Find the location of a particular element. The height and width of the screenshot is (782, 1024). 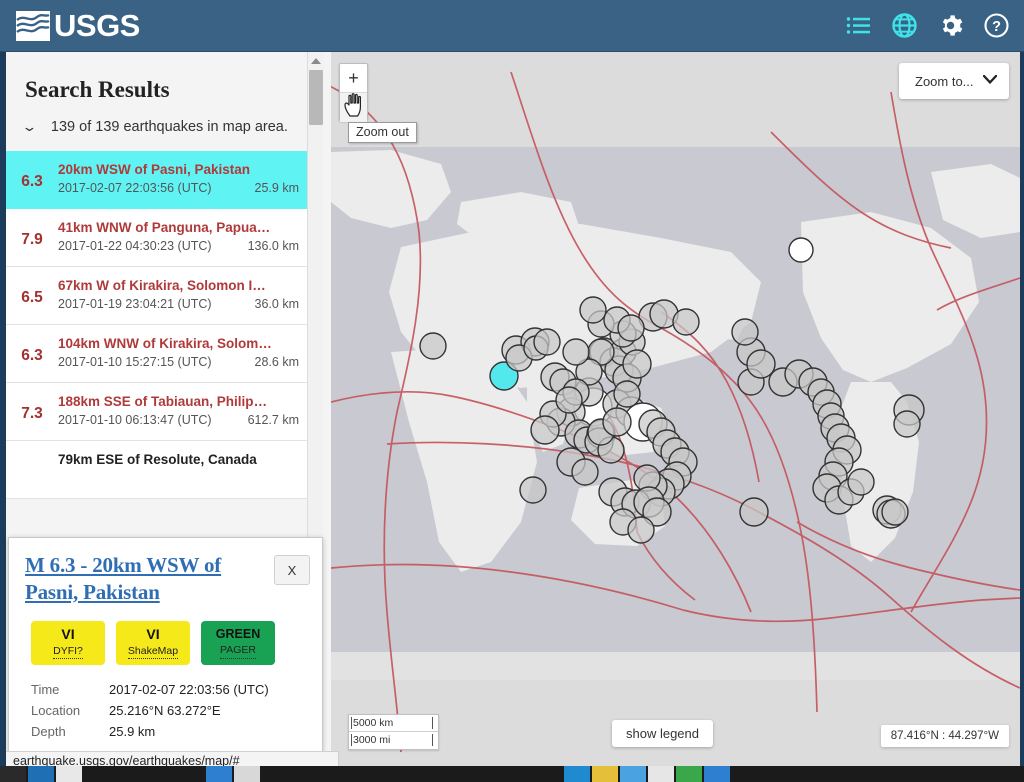

earthquake-meta: 2017-01-10 06:13:47 (UTC) 612.7 km is located at coordinates (180, 420).